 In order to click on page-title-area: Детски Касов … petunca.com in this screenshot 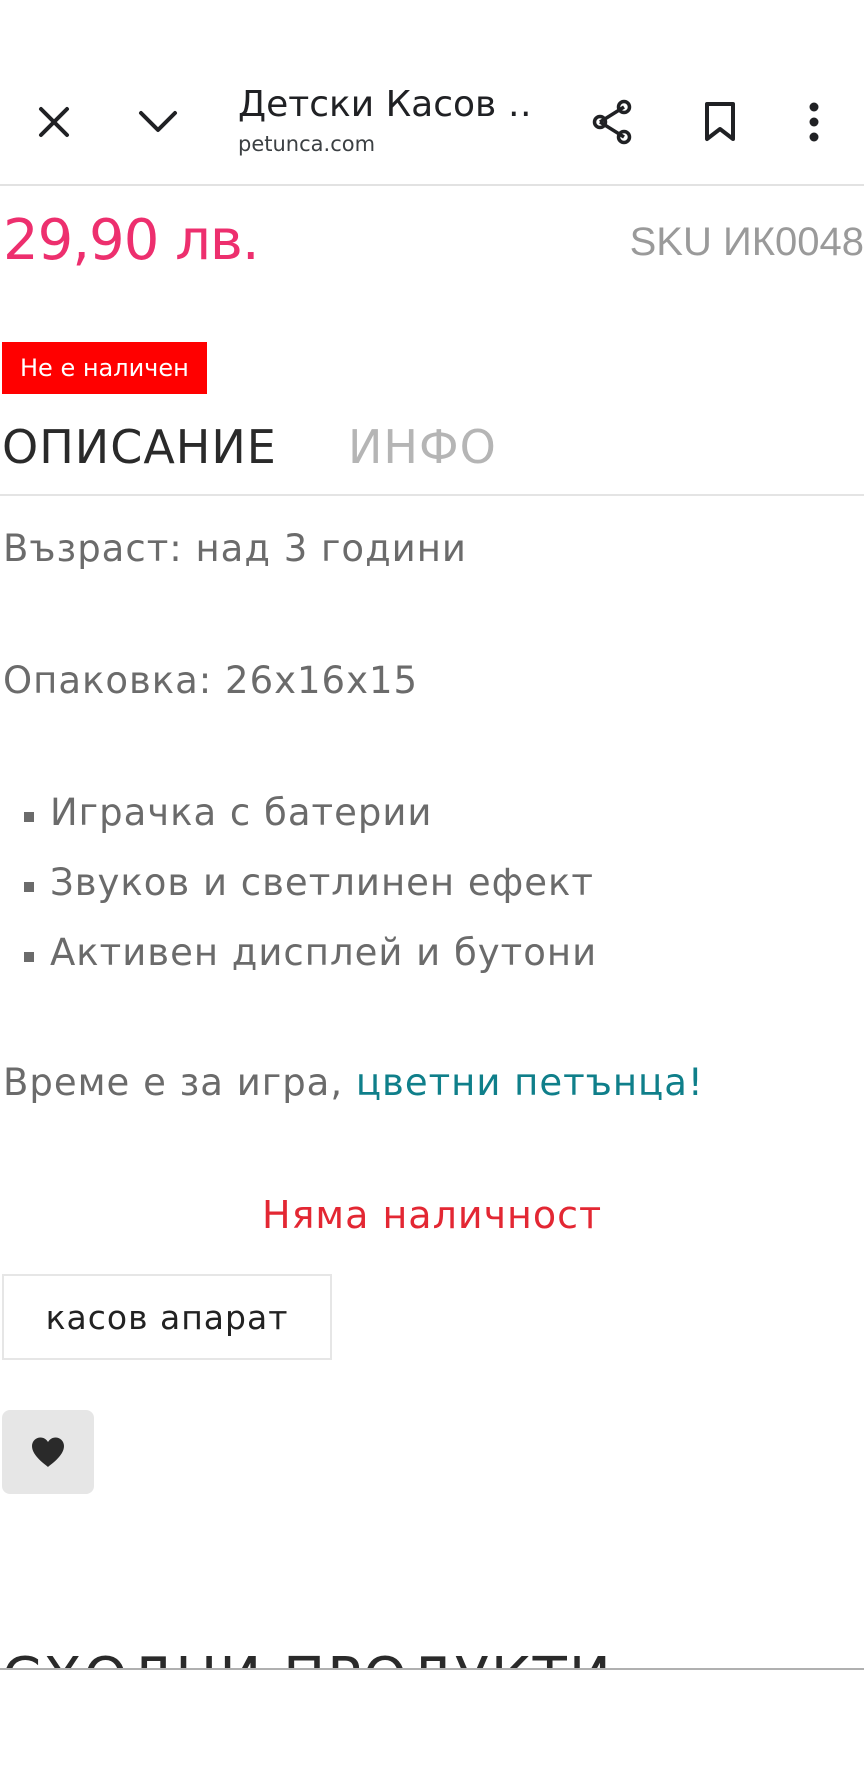, I will do `click(383, 120)`.